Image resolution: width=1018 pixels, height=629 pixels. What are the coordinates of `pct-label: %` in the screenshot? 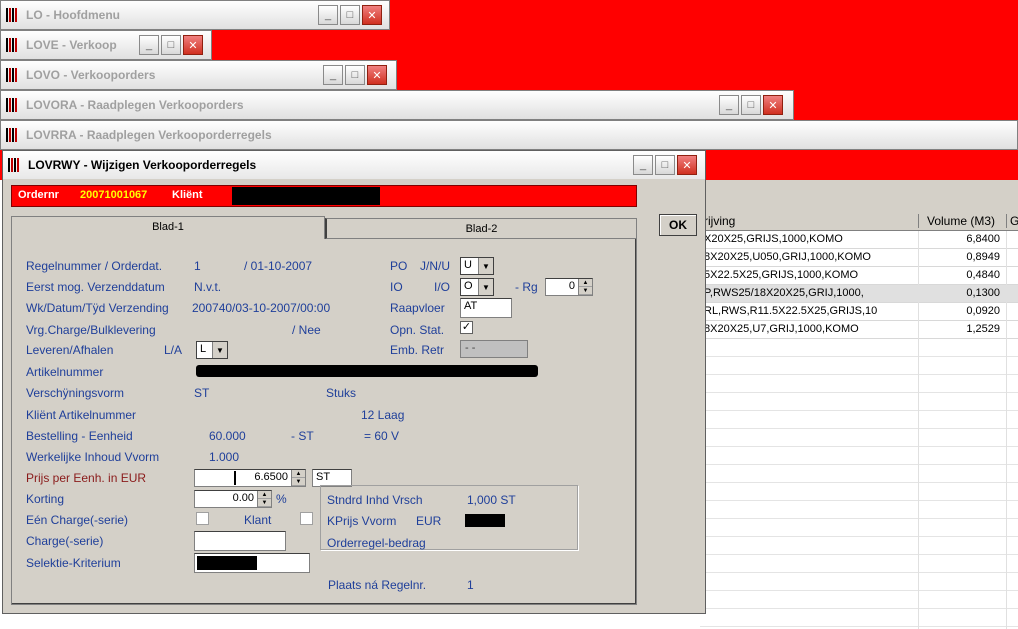 It's located at (281, 499).